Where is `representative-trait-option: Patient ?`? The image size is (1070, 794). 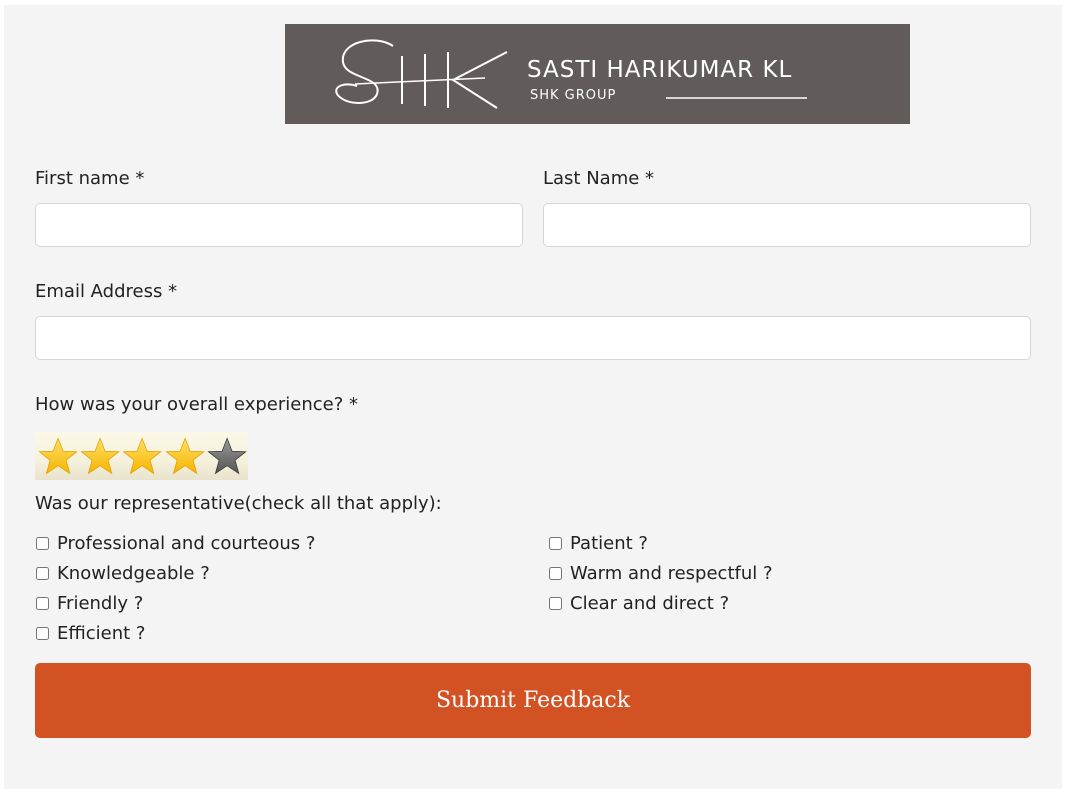 representative-trait-option: Patient ? is located at coordinates (598, 543).